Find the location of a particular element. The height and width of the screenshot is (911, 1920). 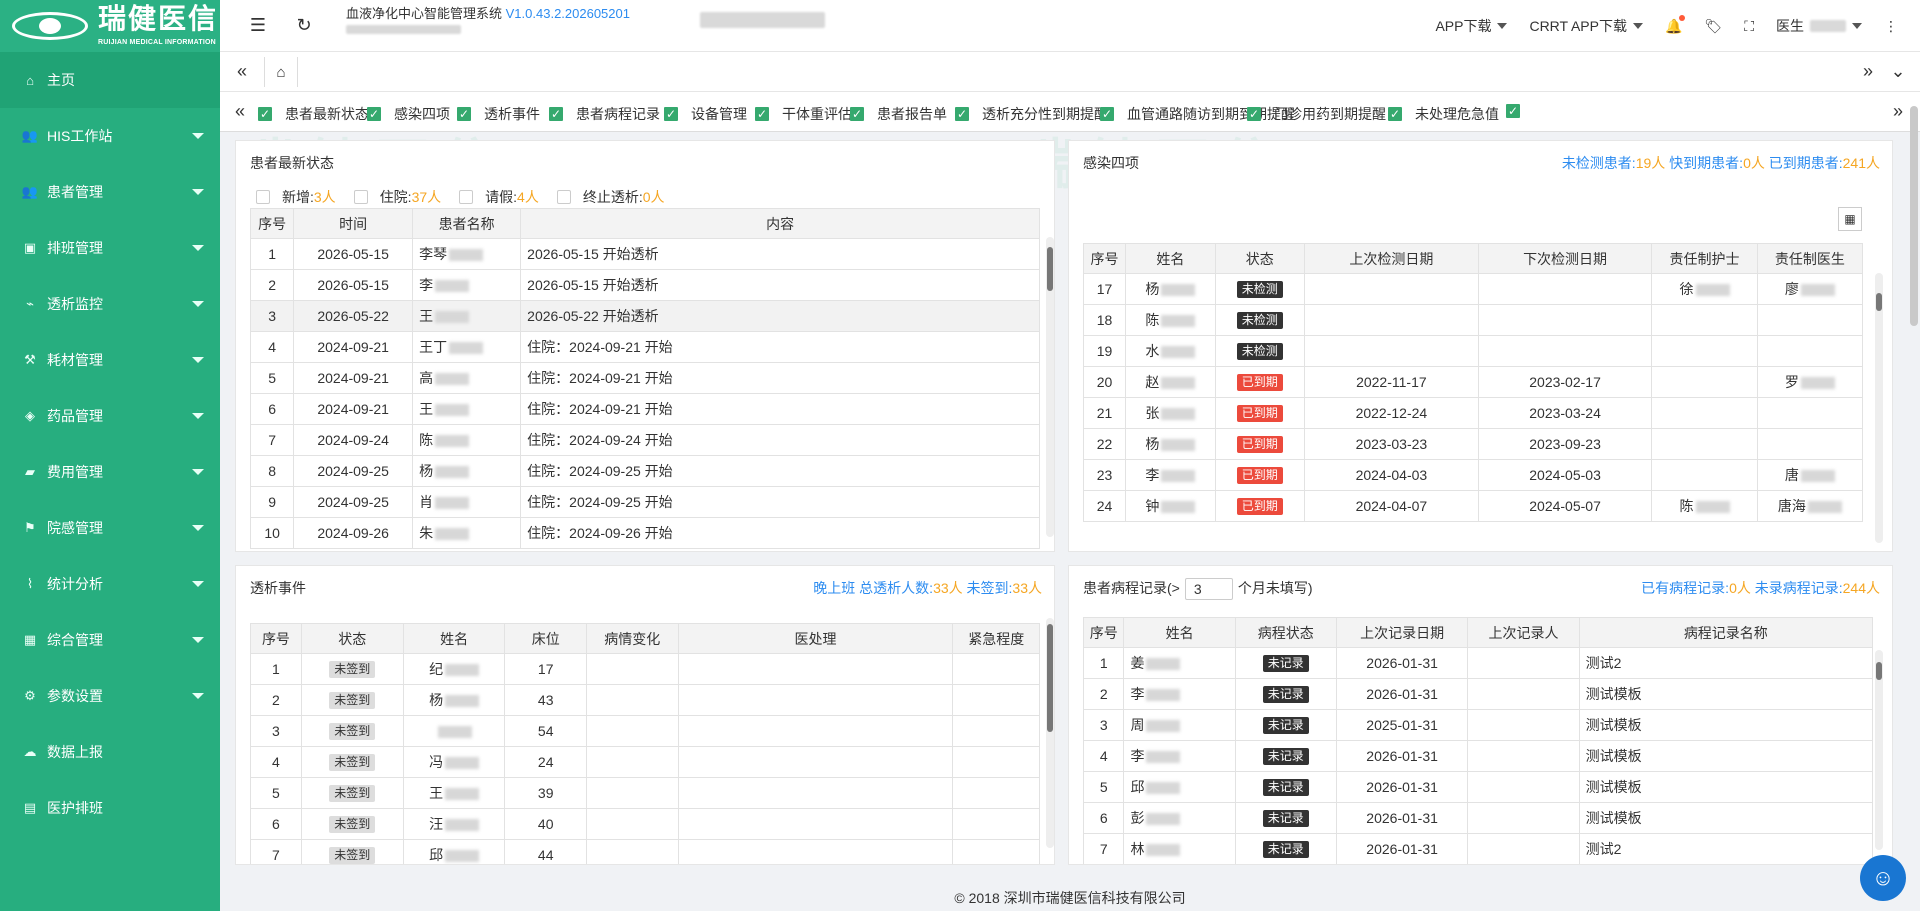

table-row: 24 钟 已到期 2024-04-07 2024-05-07 陈 唐海 is located at coordinates (1473, 506).